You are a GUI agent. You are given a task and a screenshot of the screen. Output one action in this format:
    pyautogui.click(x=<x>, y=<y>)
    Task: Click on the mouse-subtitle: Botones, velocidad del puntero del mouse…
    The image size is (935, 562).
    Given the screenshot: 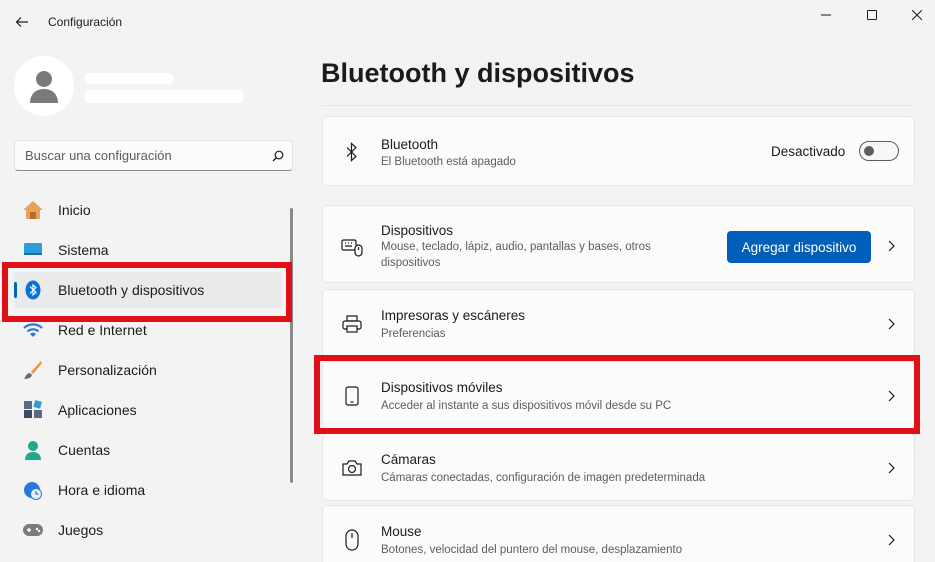 What is the action you would take?
    pyautogui.click(x=532, y=550)
    